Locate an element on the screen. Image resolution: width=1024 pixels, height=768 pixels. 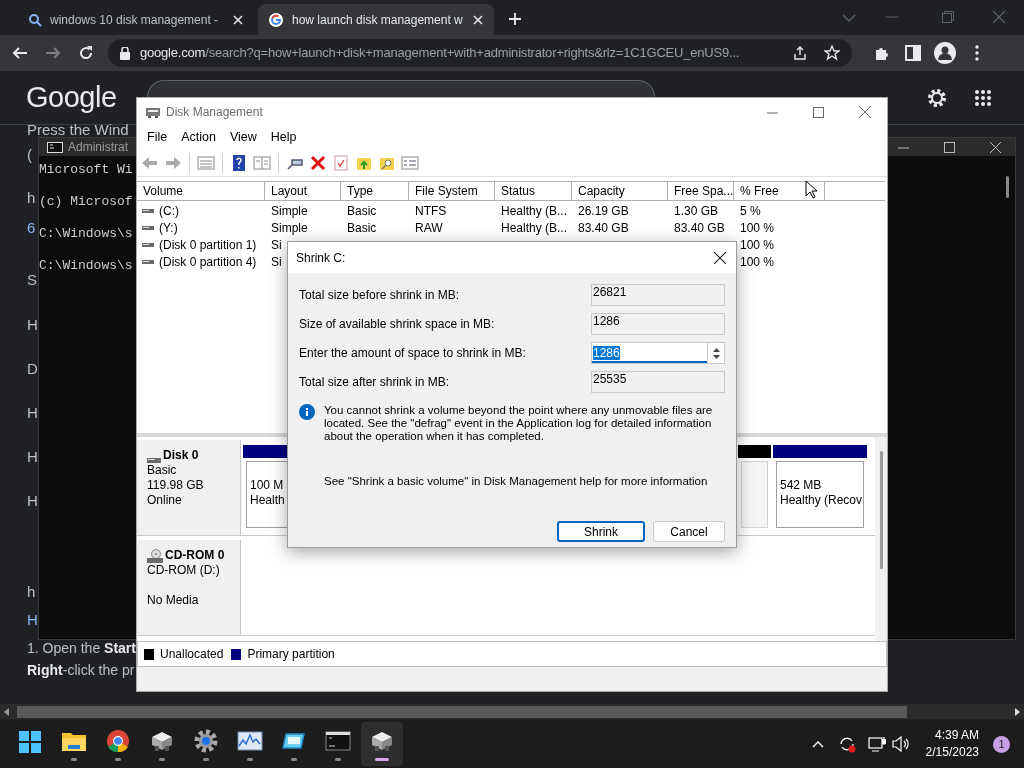
browser-tab: windows 10 disk management - is located at coordinates (136, 19).